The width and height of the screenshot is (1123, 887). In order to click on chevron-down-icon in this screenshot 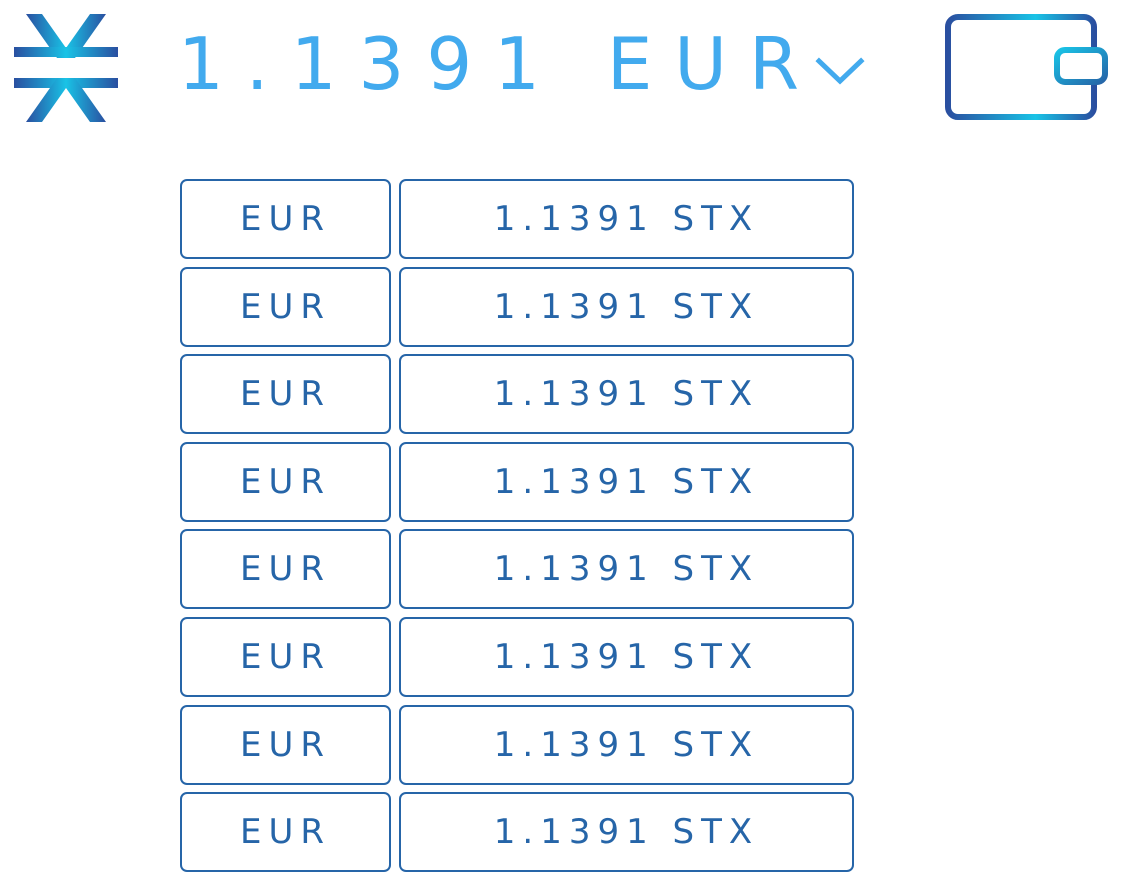, I will do `click(840, 71)`.